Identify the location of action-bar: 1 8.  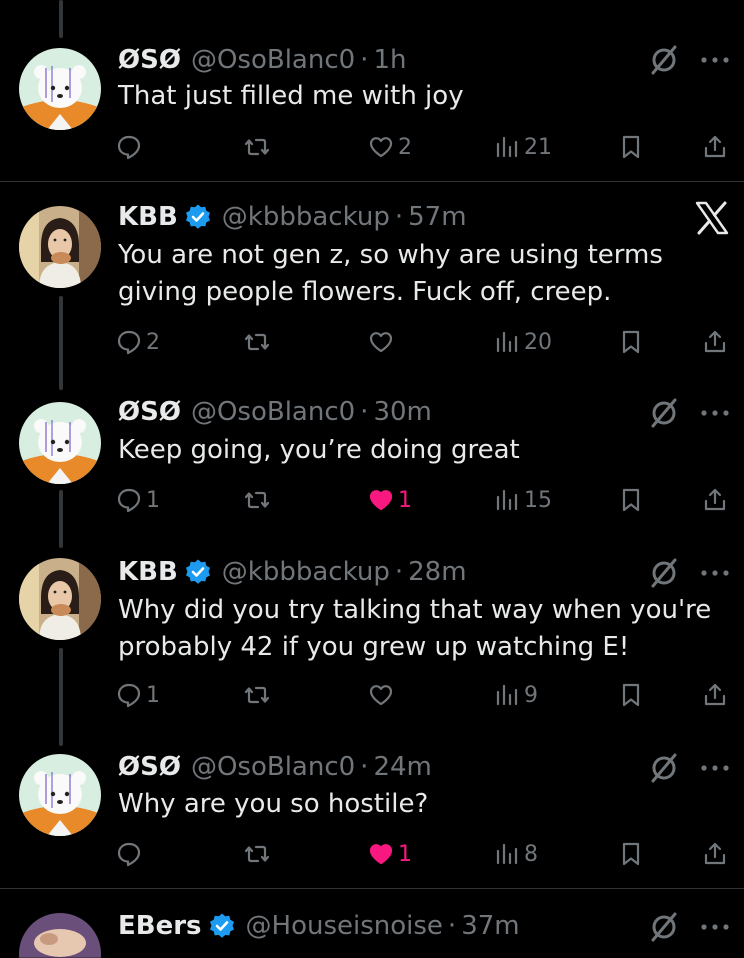
(372, 854).